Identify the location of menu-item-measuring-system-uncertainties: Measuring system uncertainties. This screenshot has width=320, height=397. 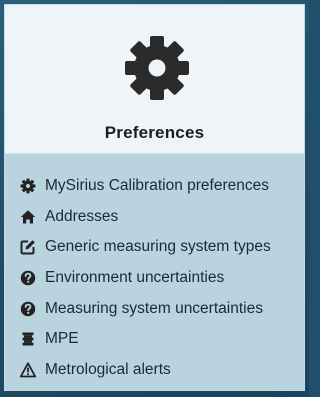
(161, 308).